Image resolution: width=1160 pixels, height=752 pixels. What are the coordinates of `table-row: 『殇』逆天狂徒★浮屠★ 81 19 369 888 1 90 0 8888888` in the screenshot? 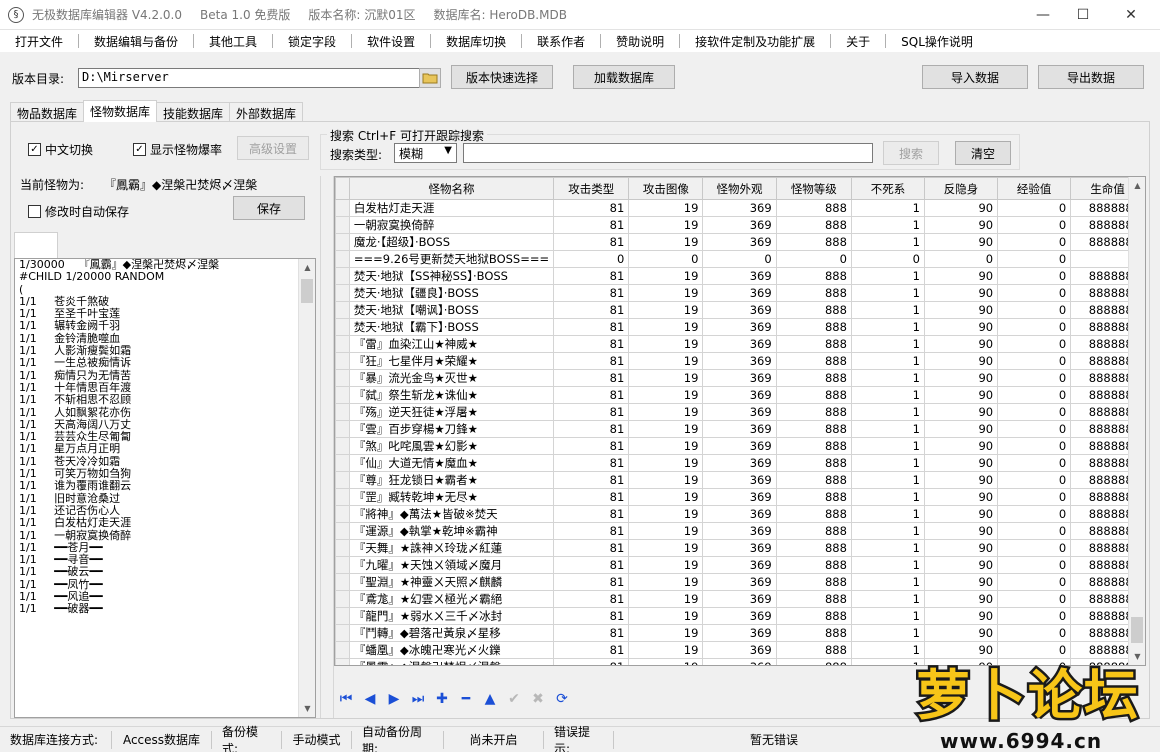 It's located at (740, 412).